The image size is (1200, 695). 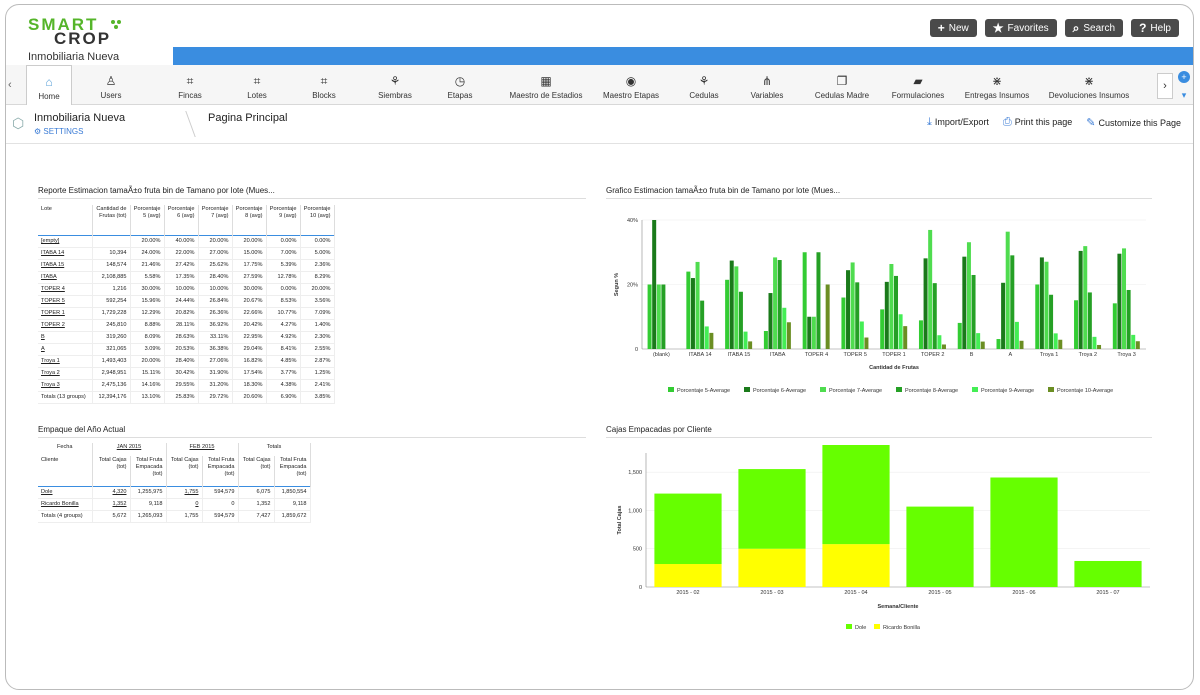 I want to click on client-link: Ricardo Bonilla, so click(x=65, y=504).